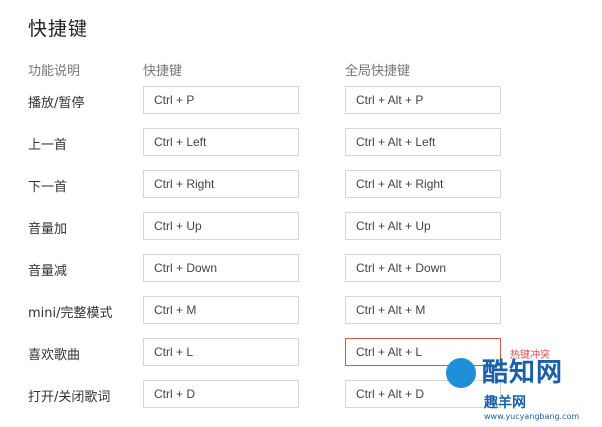  Describe the element at coordinates (301, 101) in the screenshot. I see `shortcut-row-play-pause: 播放/暂停 Ctrl + P Ctrl + Alt + P` at that location.